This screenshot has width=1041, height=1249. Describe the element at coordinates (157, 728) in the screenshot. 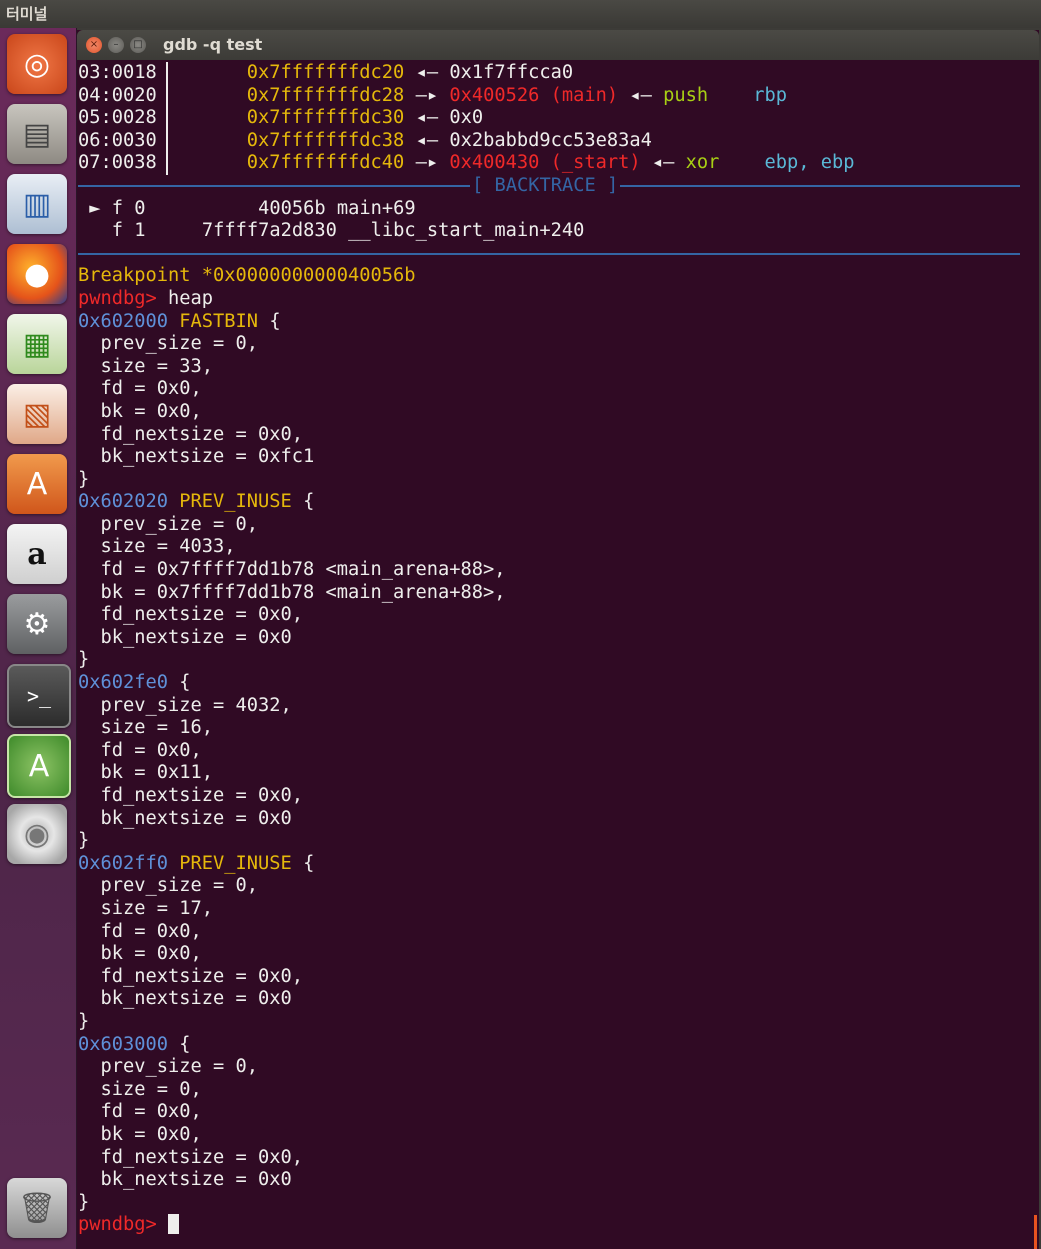

I see `field-text: size = 16,` at that location.